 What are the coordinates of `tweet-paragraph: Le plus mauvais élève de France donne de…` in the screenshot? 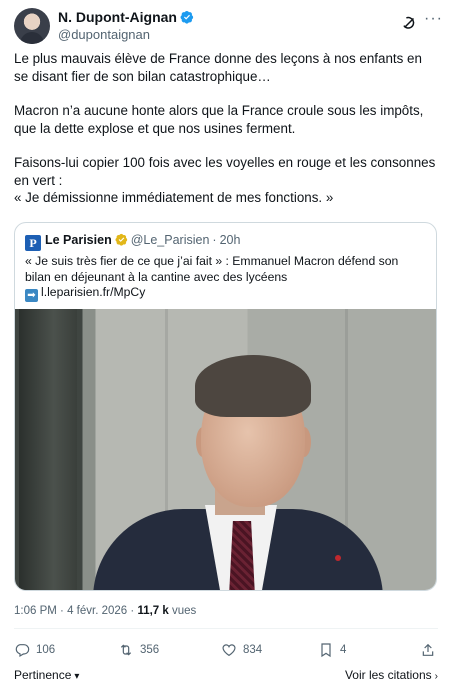 It's located at (218, 67).